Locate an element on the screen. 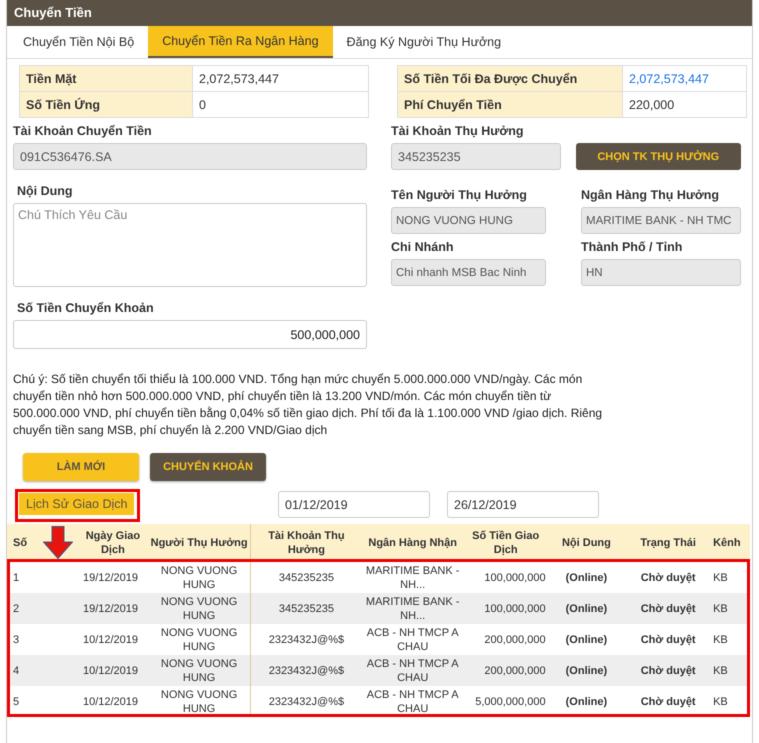 The width and height of the screenshot is (759, 743). note-text: Chú ý: Số tiền chuyển tối thiểu là 100.000 VND. Tổng hạn mức chuyển 5.000.000.000 VND/ngày. Các món chuyển tiền nhỏ hơn 500.000.000 VND, phí chuyển tiền là 13.200 VND/món. Các món chuyển tiền từ 500.000.000 VND, phí chuyển tiền bằng 0,04% số tiền giao dịch. Phí tối đa là 1.100.000 VND /giao dịch. Riêng chuyển tiền sang MSB, phí chuyển là 2.200 VND/Giao dịch is located at coordinates (308, 405).